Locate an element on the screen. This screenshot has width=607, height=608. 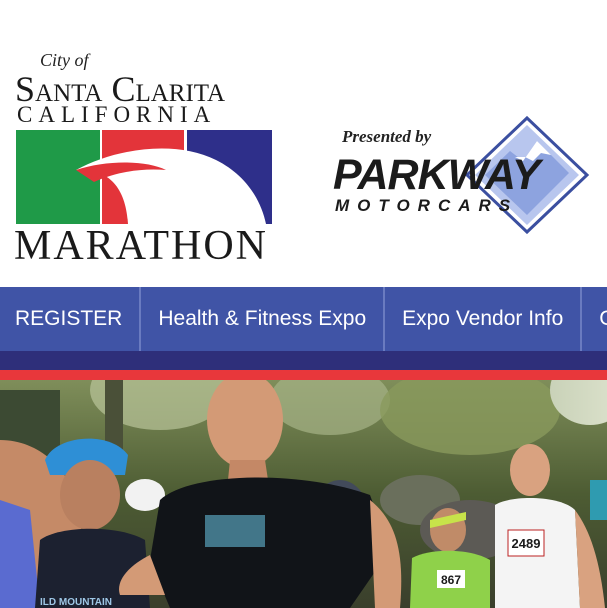
logo-event-name: MARATHON is located at coordinates (141, 246).